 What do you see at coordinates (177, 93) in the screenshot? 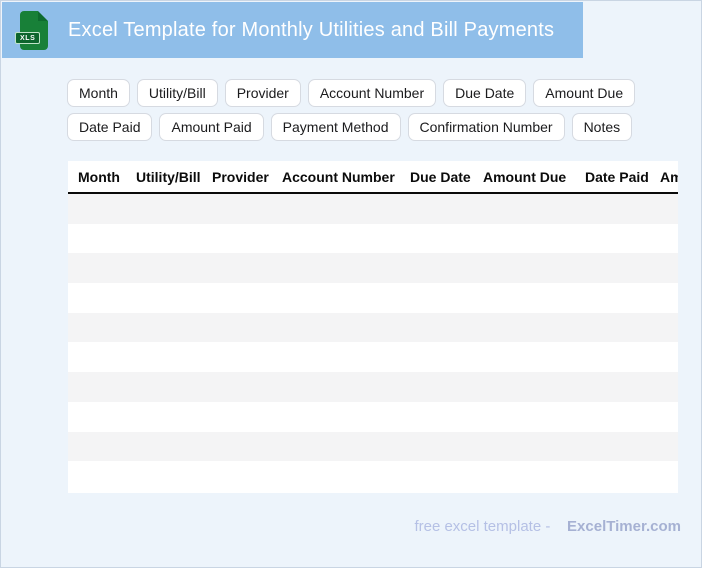
I see `chip-utility-bill: Utility/Bill` at bounding box center [177, 93].